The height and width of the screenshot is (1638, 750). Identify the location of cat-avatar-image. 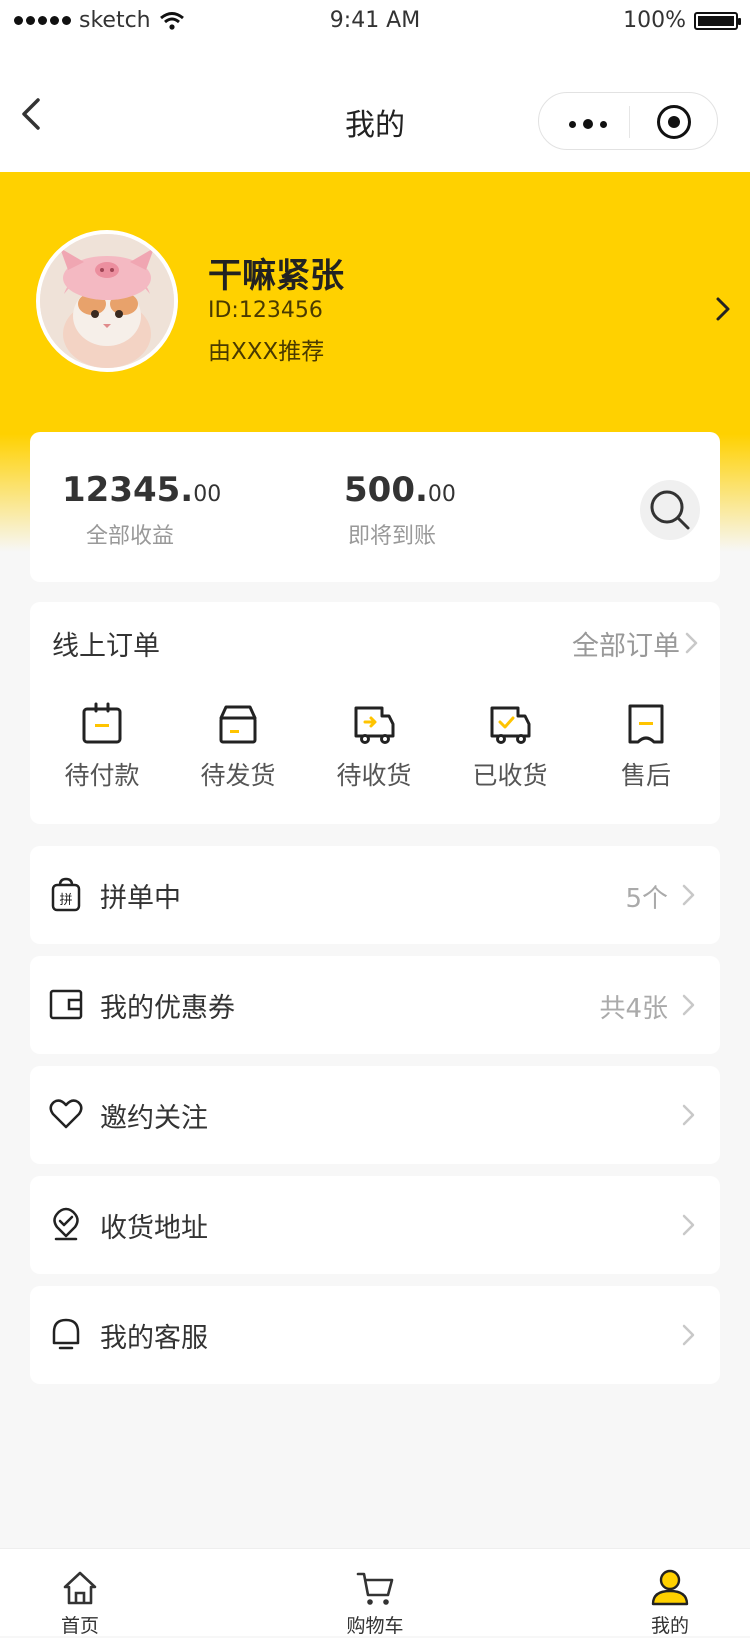
(107, 301).